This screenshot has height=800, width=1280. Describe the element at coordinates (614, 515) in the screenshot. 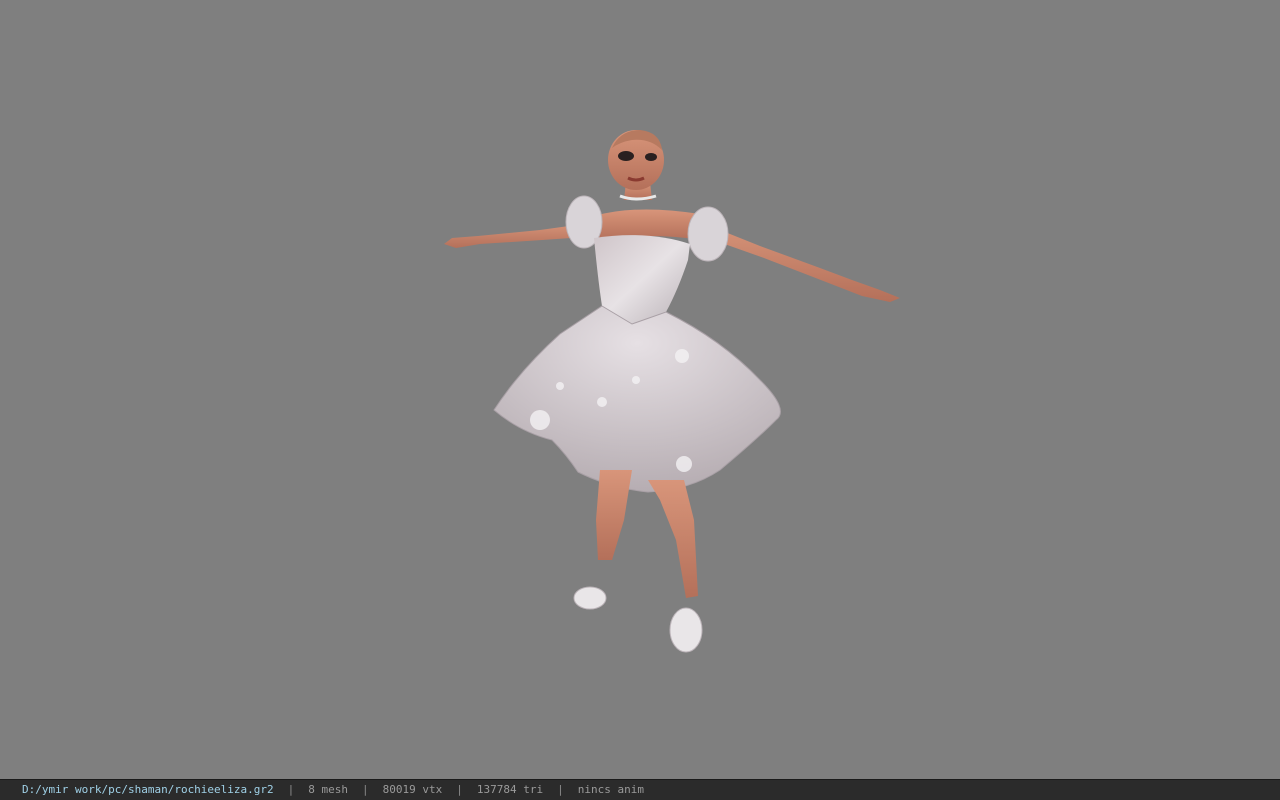

I see `left-leg` at that location.